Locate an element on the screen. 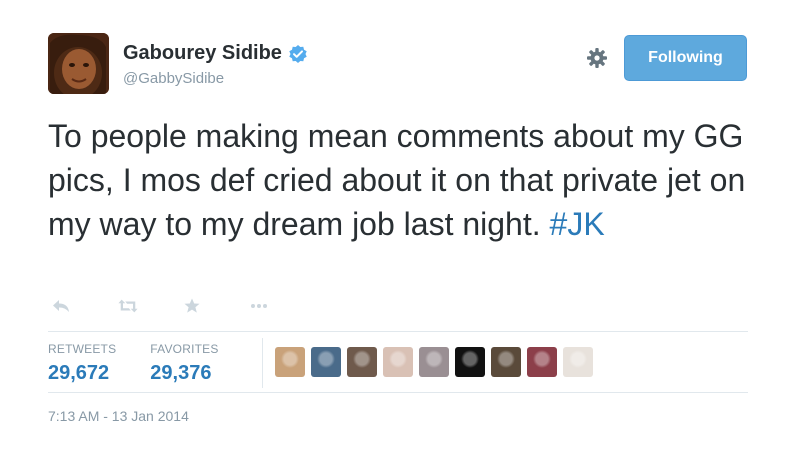 Image resolution: width=792 pixels, height=468 pixels. more-button is located at coordinates (260, 306).